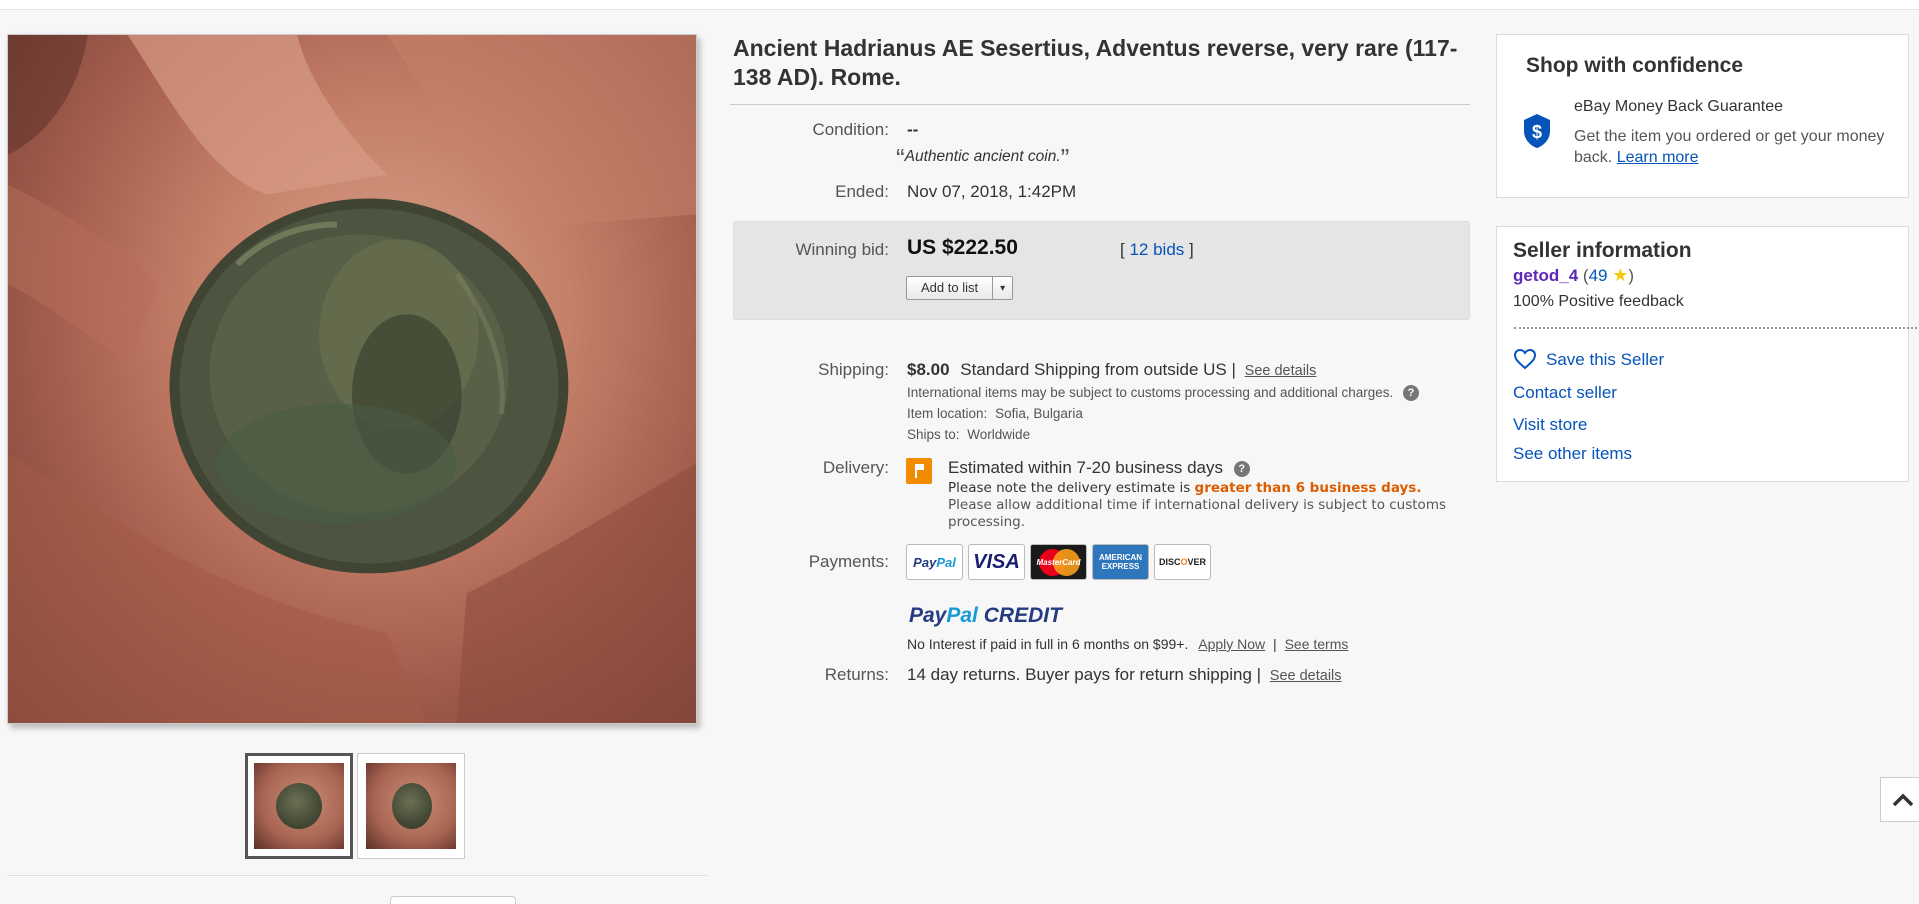 The width and height of the screenshot is (1919, 904). I want to click on thumbnail-strip, so click(355, 806).